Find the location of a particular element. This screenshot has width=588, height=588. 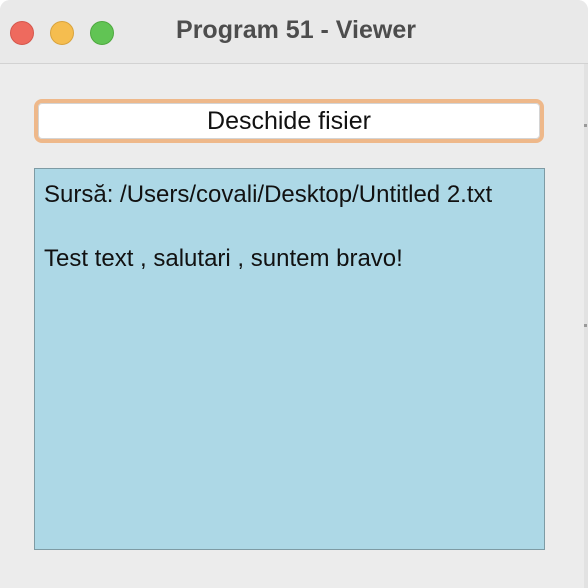

file-text: Test text , salutari , suntem bravo! is located at coordinates (223, 258).